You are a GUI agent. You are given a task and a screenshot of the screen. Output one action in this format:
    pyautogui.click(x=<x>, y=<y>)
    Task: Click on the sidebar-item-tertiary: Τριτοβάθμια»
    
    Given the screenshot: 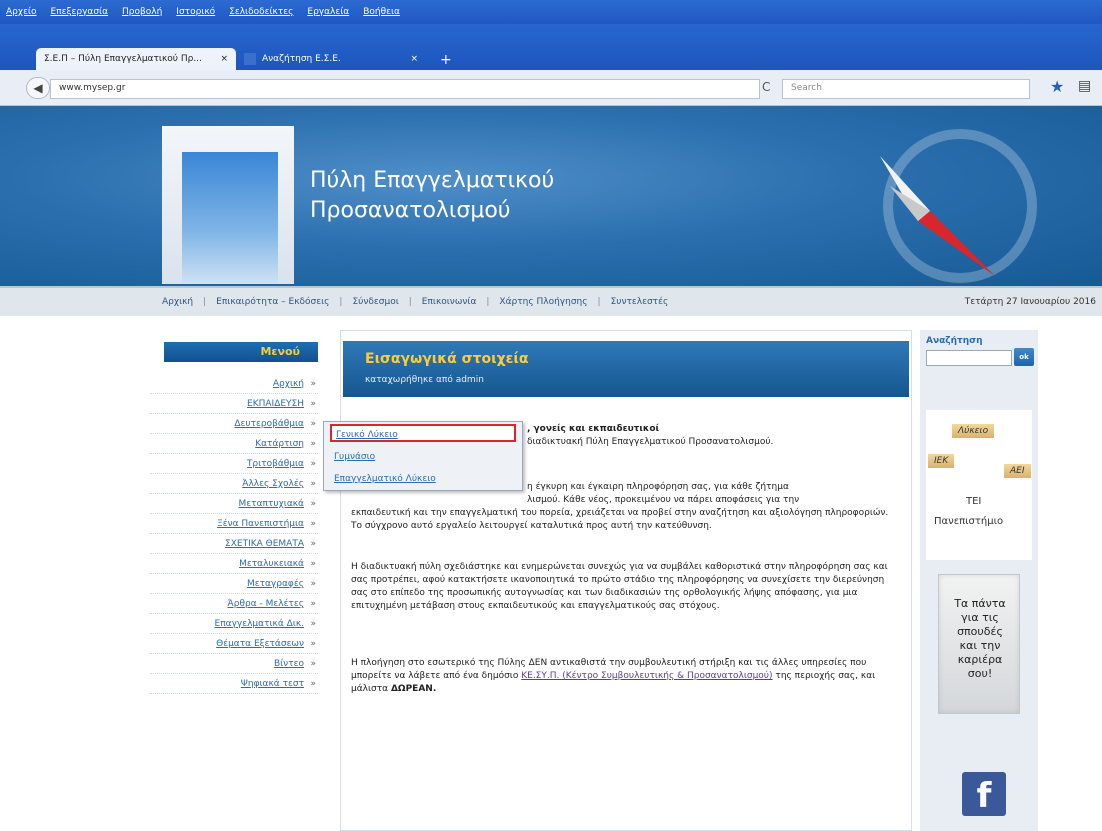 What is the action you would take?
    pyautogui.click(x=234, y=464)
    